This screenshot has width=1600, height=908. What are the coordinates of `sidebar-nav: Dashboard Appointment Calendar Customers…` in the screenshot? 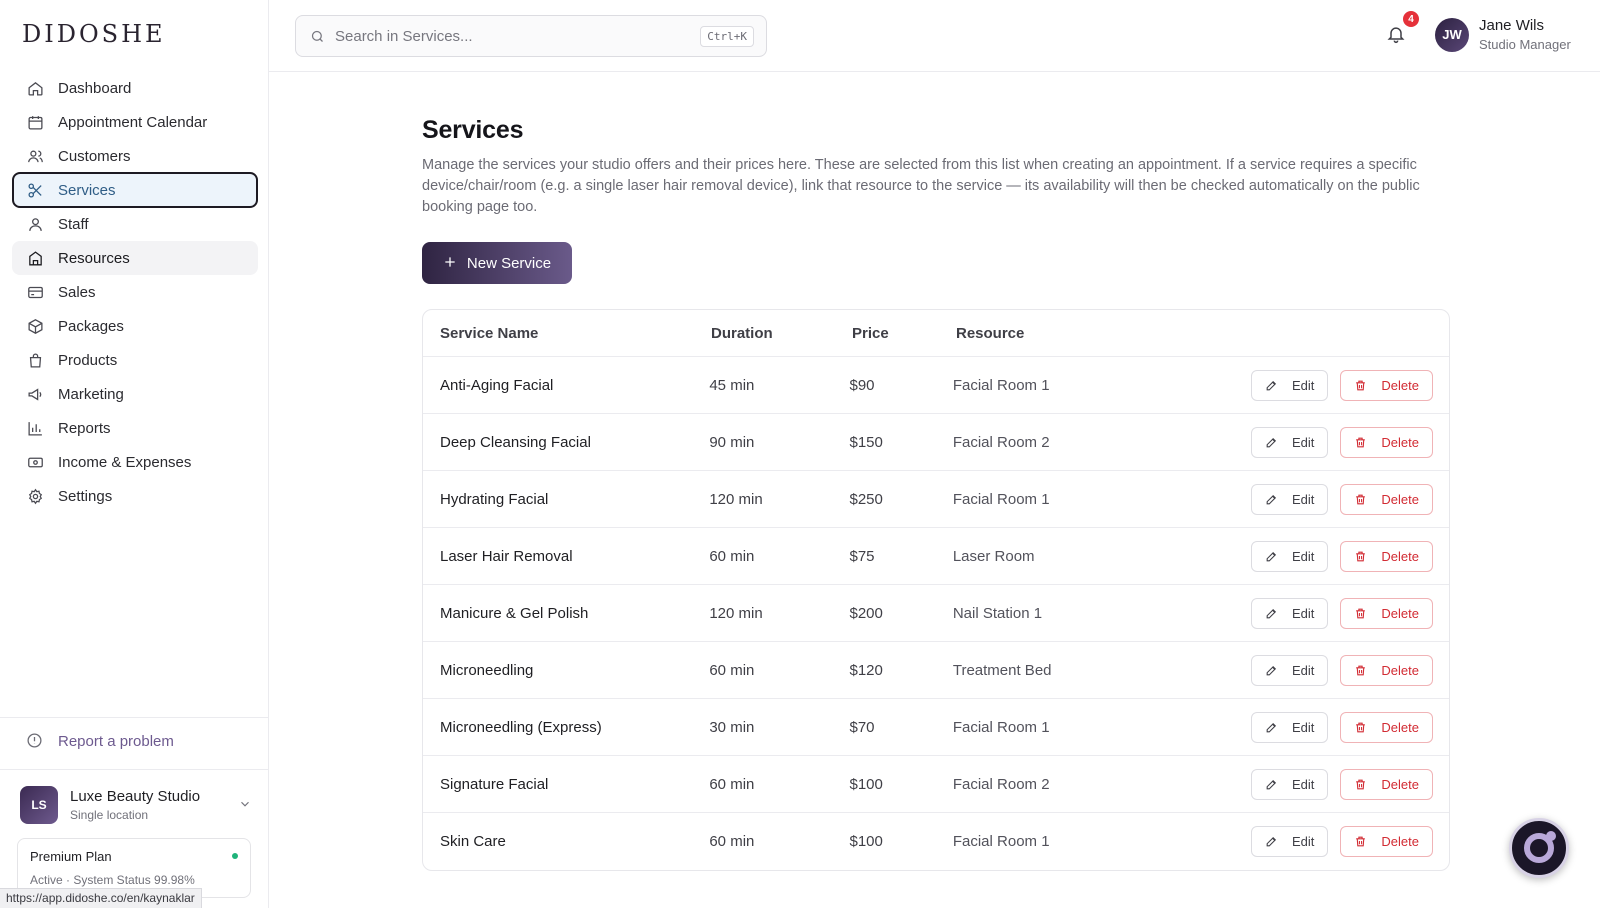 It's located at (135, 292).